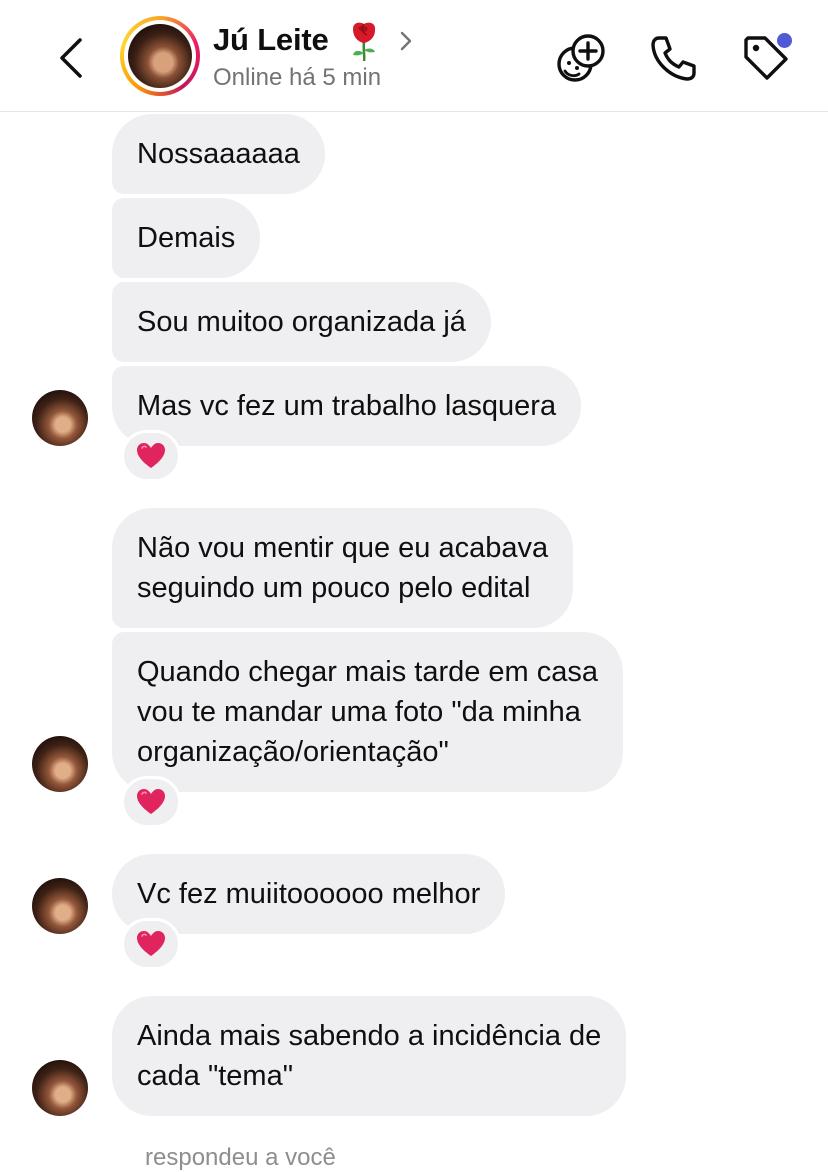  Describe the element at coordinates (364, 42) in the screenshot. I see `rose-icon` at that location.